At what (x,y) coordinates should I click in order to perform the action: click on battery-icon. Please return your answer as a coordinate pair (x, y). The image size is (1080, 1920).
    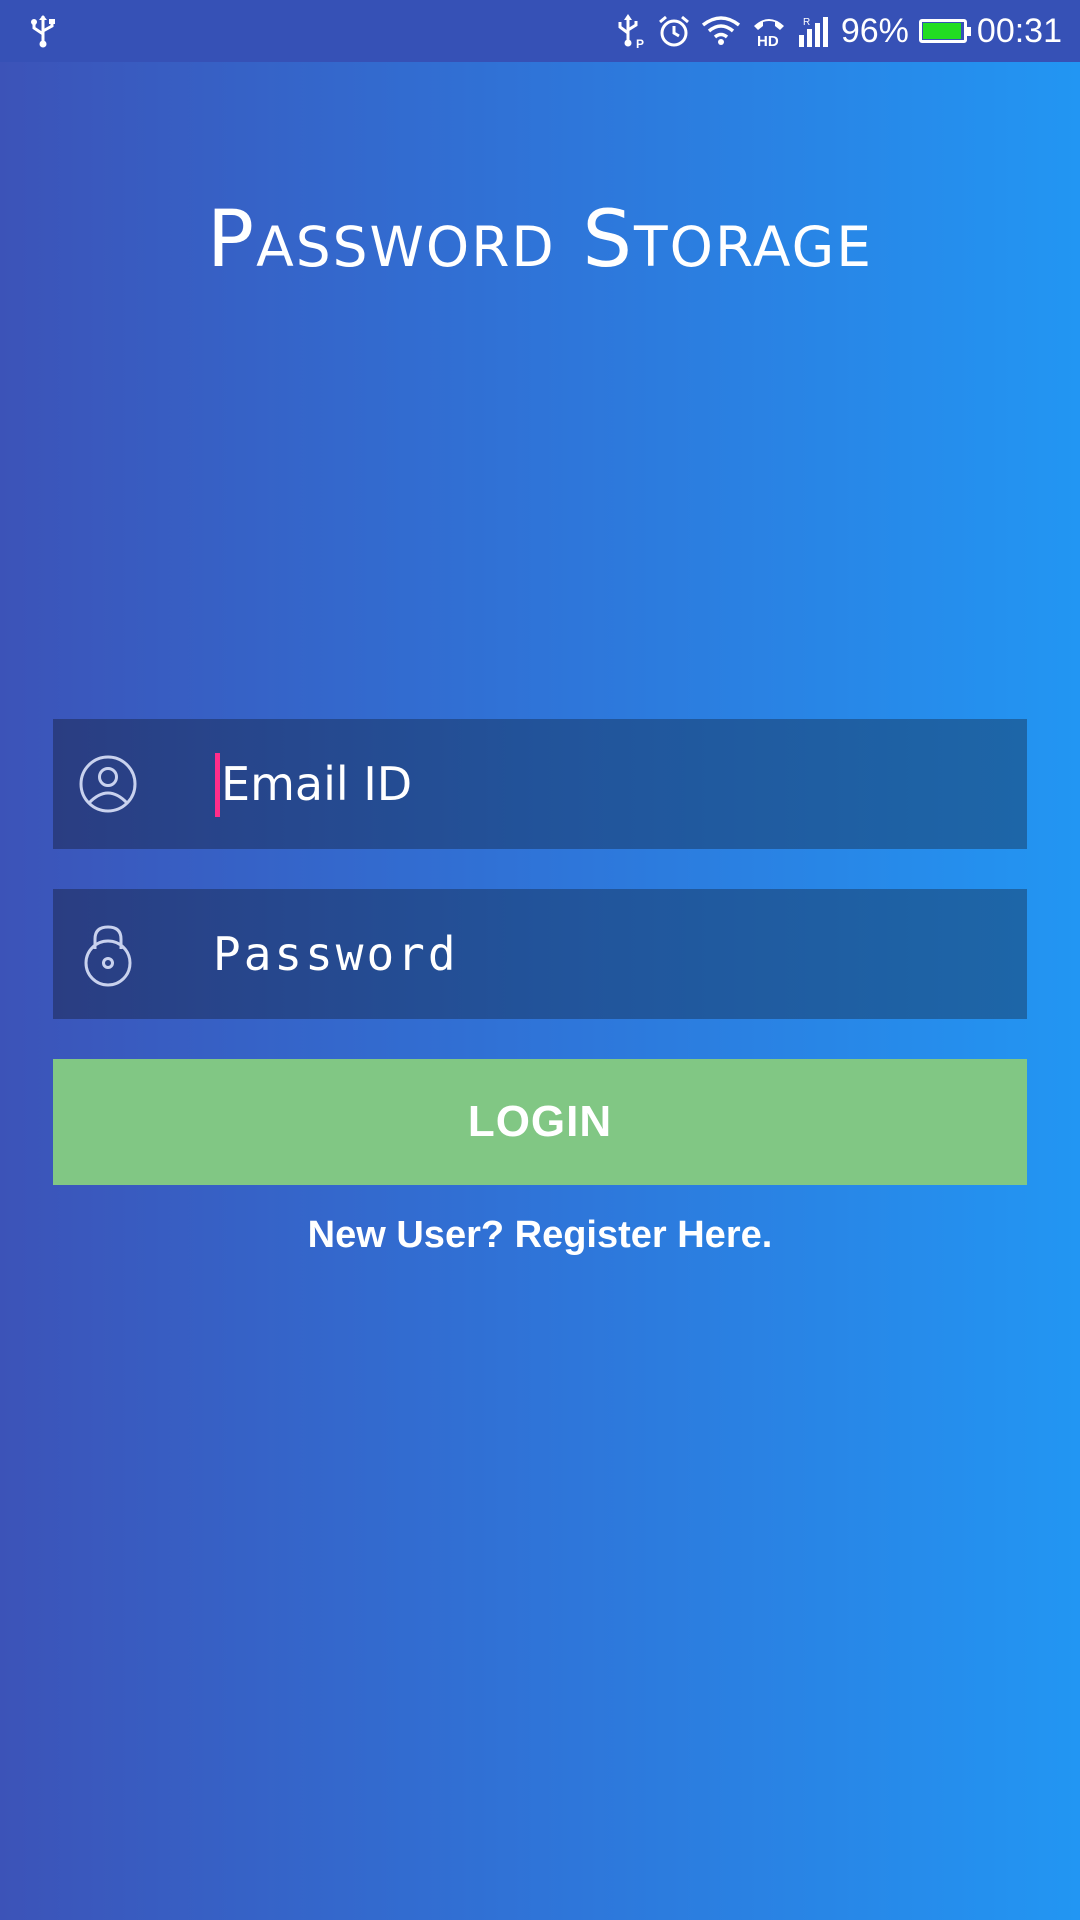
    Looking at the image, I should click on (944, 31).